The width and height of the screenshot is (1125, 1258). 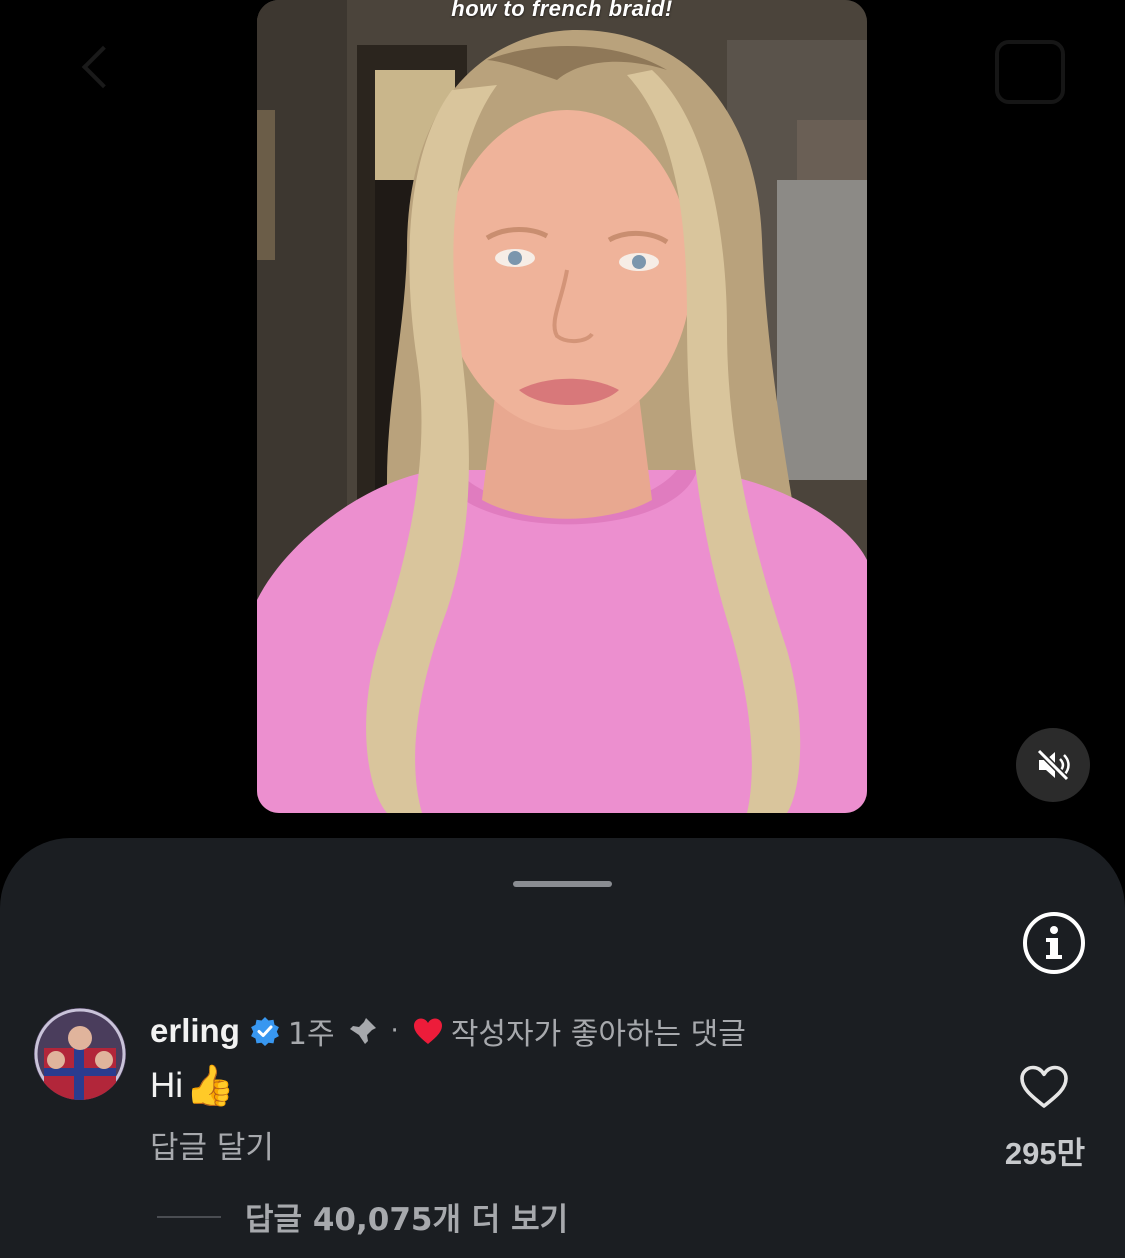 What do you see at coordinates (264, 1031) in the screenshot?
I see `verified-badge-icon` at bounding box center [264, 1031].